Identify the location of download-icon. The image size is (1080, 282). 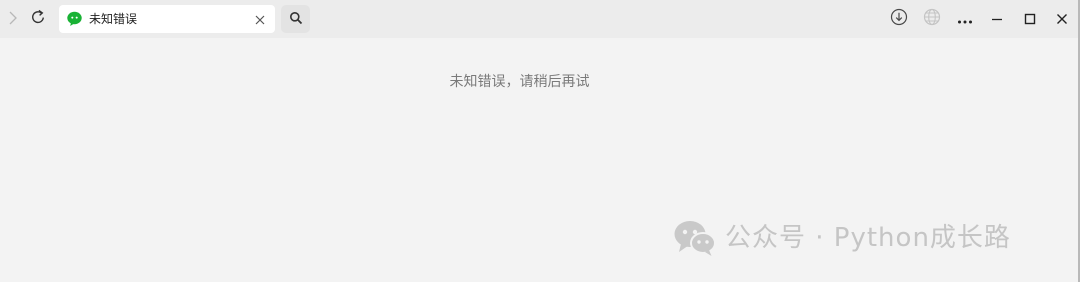
(899, 19).